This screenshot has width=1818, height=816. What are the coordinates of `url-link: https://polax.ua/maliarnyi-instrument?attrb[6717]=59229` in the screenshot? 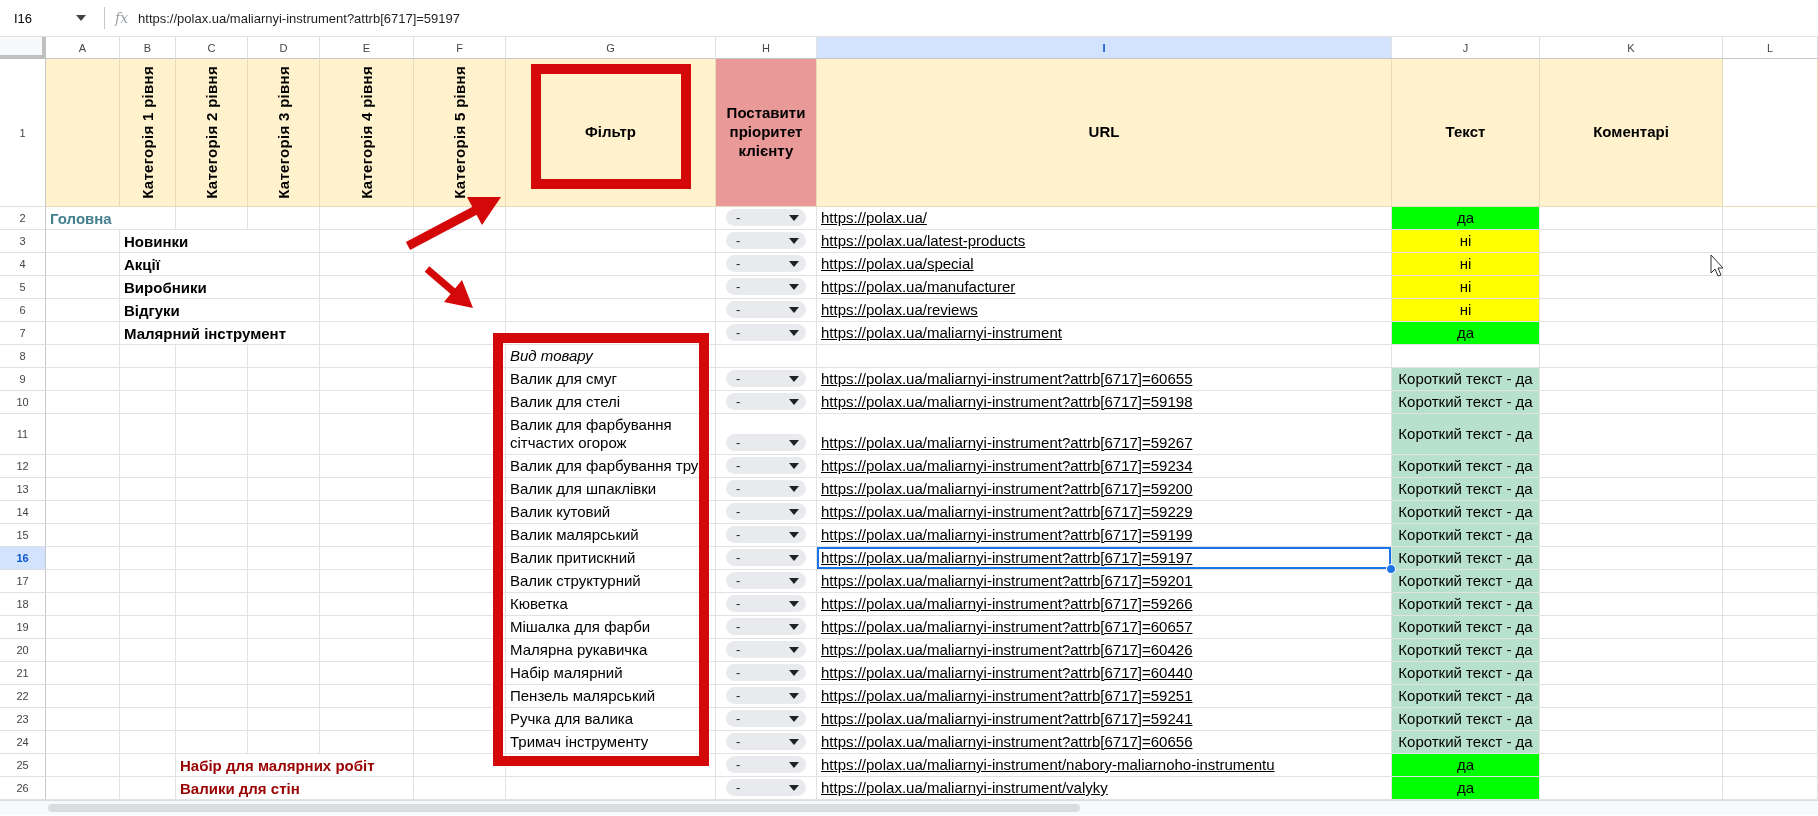 It's located at (1007, 512).